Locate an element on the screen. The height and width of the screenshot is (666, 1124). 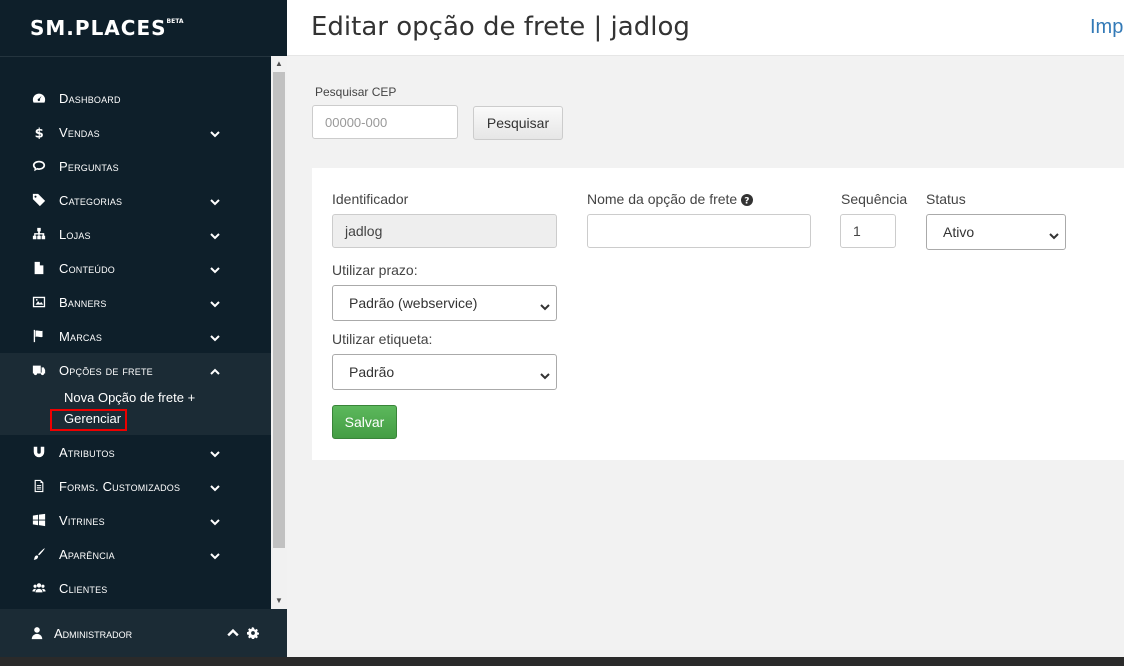
sidebar-item-aparencia: Aparência is located at coordinates (135, 554).